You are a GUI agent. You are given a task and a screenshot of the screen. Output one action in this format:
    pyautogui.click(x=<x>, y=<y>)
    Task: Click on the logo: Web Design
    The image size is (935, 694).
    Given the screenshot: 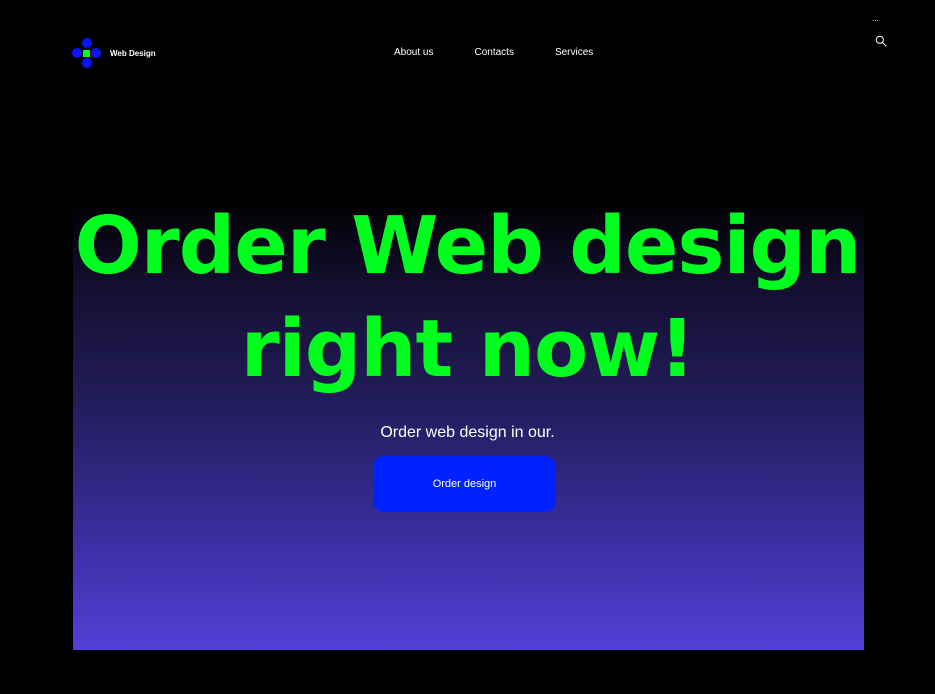 What is the action you would take?
    pyautogui.click(x=114, y=53)
    